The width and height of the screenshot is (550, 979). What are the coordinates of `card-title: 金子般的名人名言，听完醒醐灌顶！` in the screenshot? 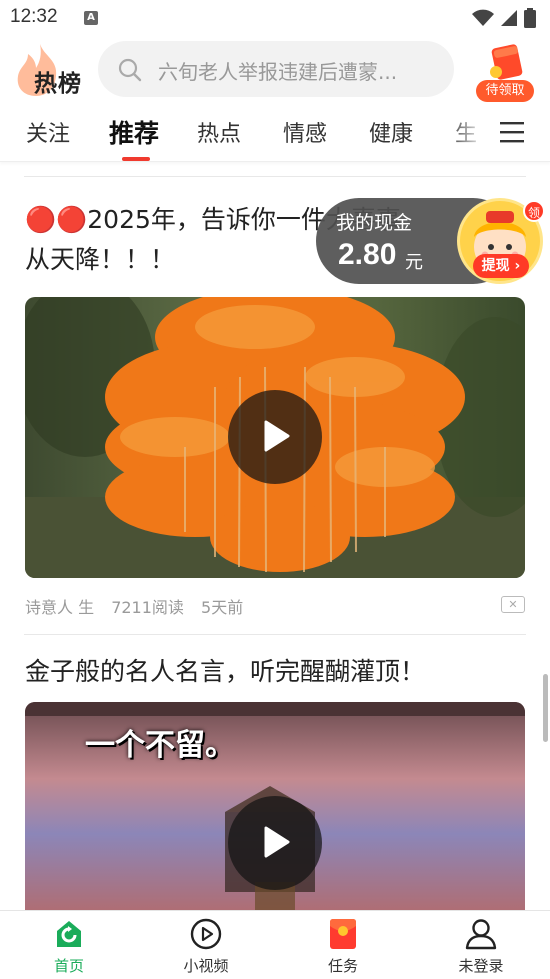 It's located at (225, 671).